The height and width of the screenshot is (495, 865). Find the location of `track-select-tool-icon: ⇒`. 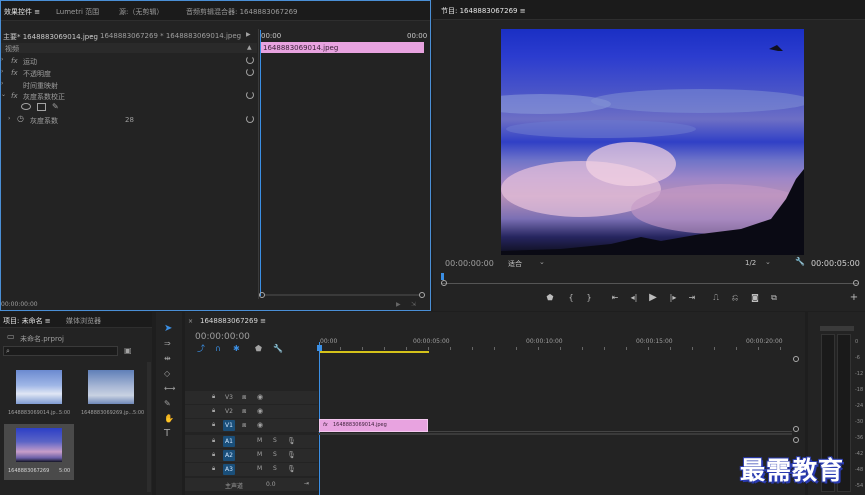

track-select-tool-icon: ⇒ is located at coordinates (167, 344).